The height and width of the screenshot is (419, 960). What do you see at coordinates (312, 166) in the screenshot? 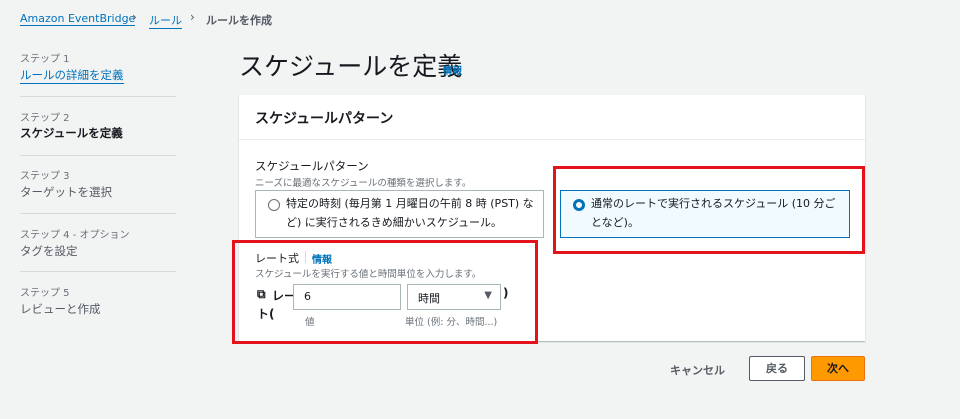
I see `pattern-label: スケジュールパターン` at bounding box center [312, 166].